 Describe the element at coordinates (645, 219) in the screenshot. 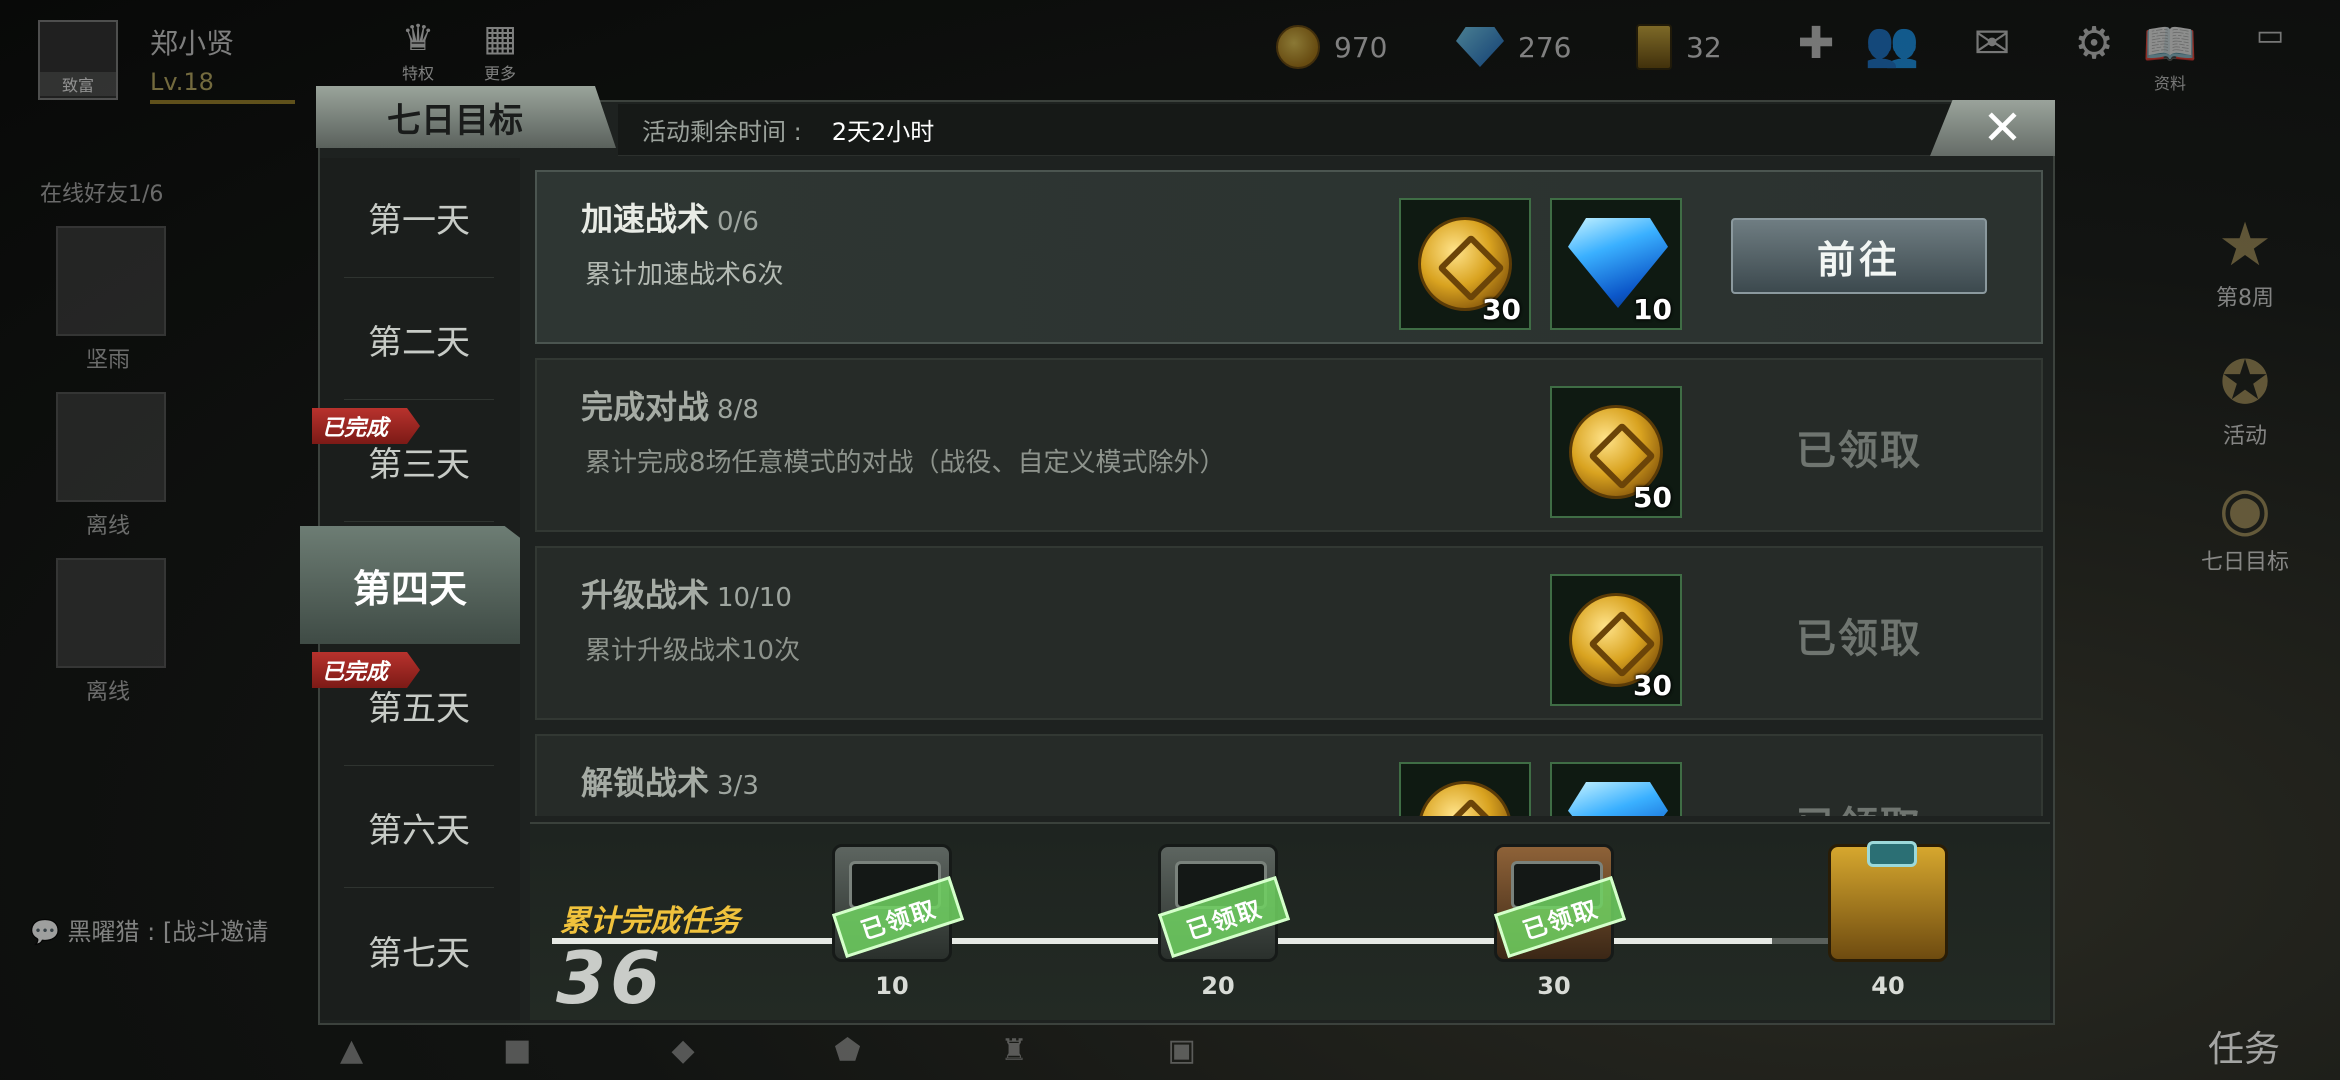

I see `task-name: 加速战术` at that location.